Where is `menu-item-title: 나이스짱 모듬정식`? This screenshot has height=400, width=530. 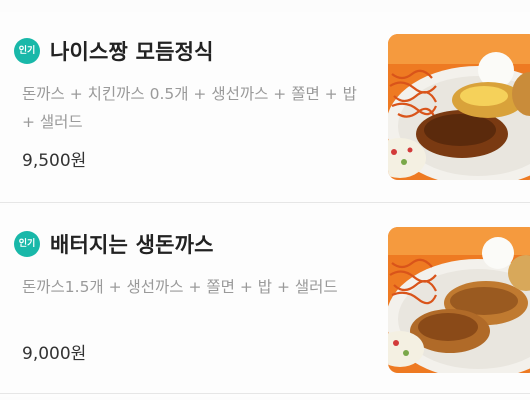
menu-item-title: 나이스짱 모듬정식 is located at coordinates (132, 52).